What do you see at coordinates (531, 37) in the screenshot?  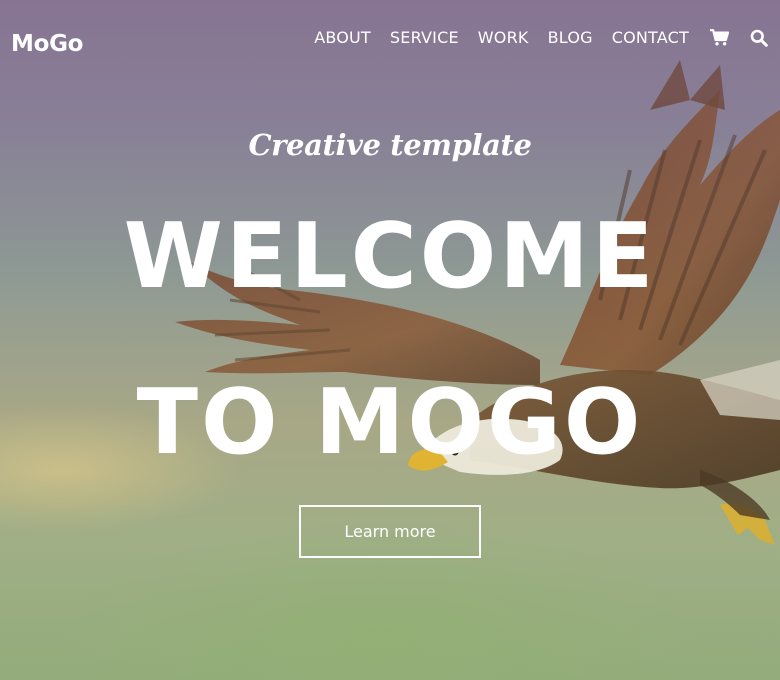 I see `main-navigation: ABOUT SERVICE WORK BLOG CONTACT` at bounding box center [531, 37].